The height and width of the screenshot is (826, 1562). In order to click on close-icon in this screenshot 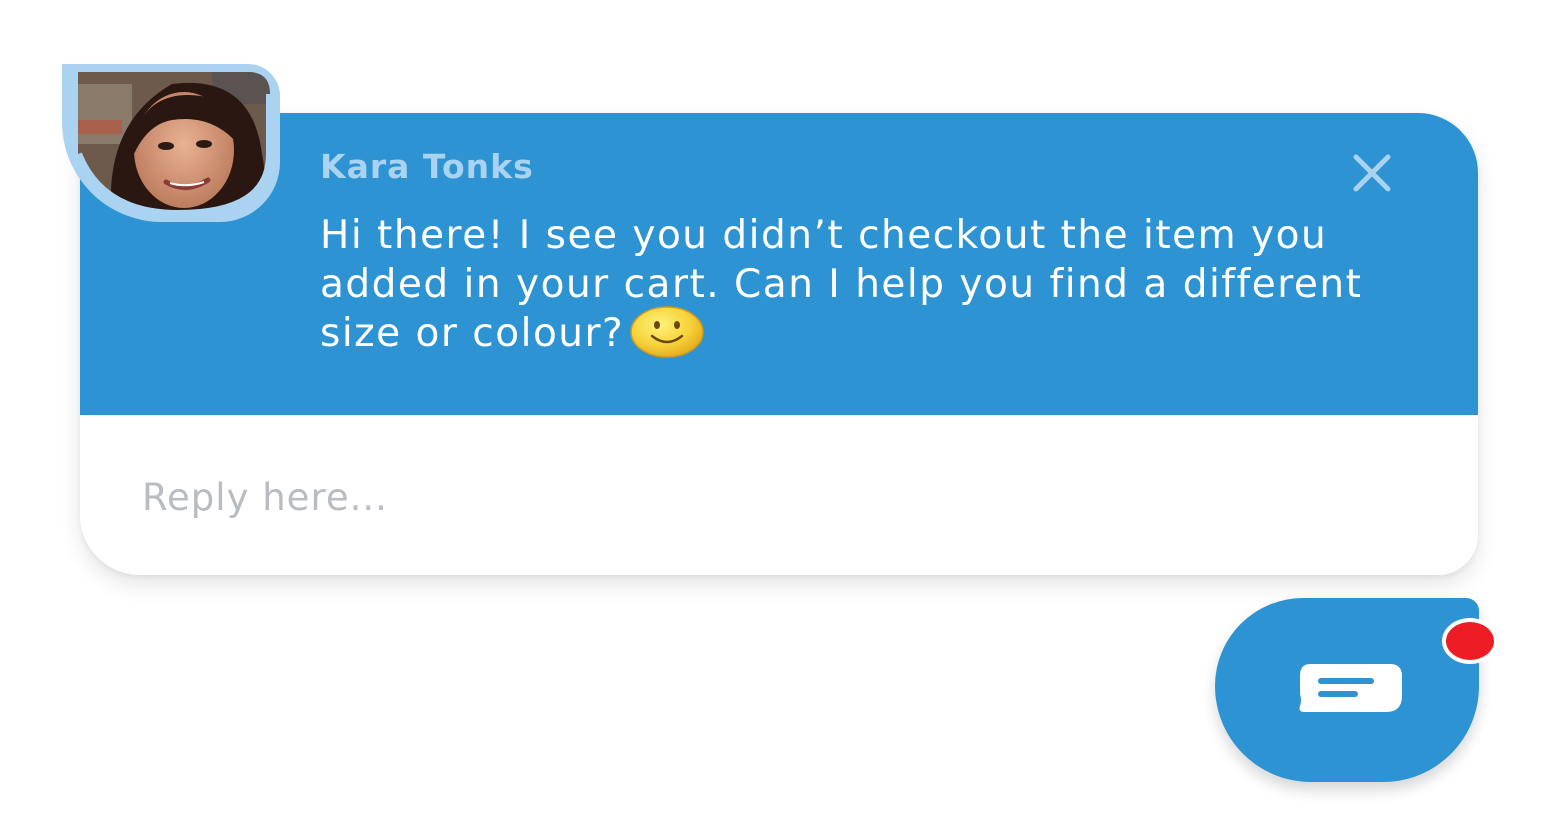, I will do `click(1372, 173)`.